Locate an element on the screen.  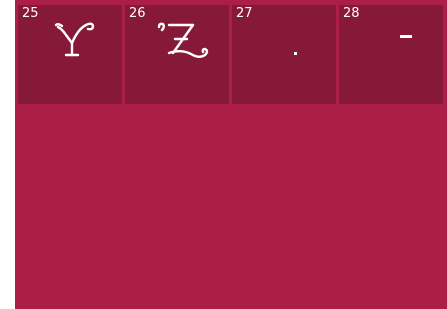
stitch-tile-26: 26 is located at coordinates (177, 54).